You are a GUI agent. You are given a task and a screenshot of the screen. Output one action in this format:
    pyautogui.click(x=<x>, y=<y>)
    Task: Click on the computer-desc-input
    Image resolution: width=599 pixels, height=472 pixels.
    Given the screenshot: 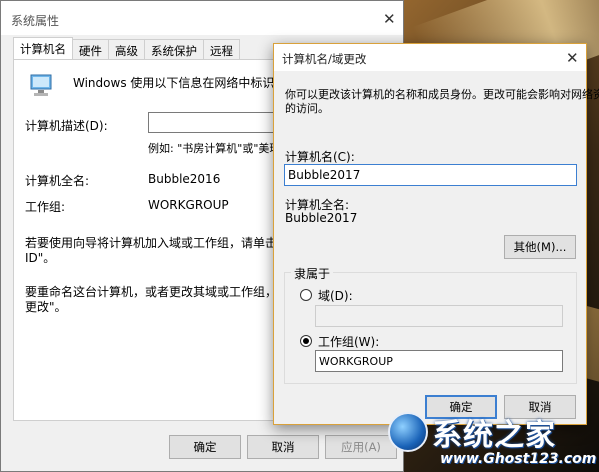 What is the action you would take?
    pyautogui.click(x=218, y=122)
    